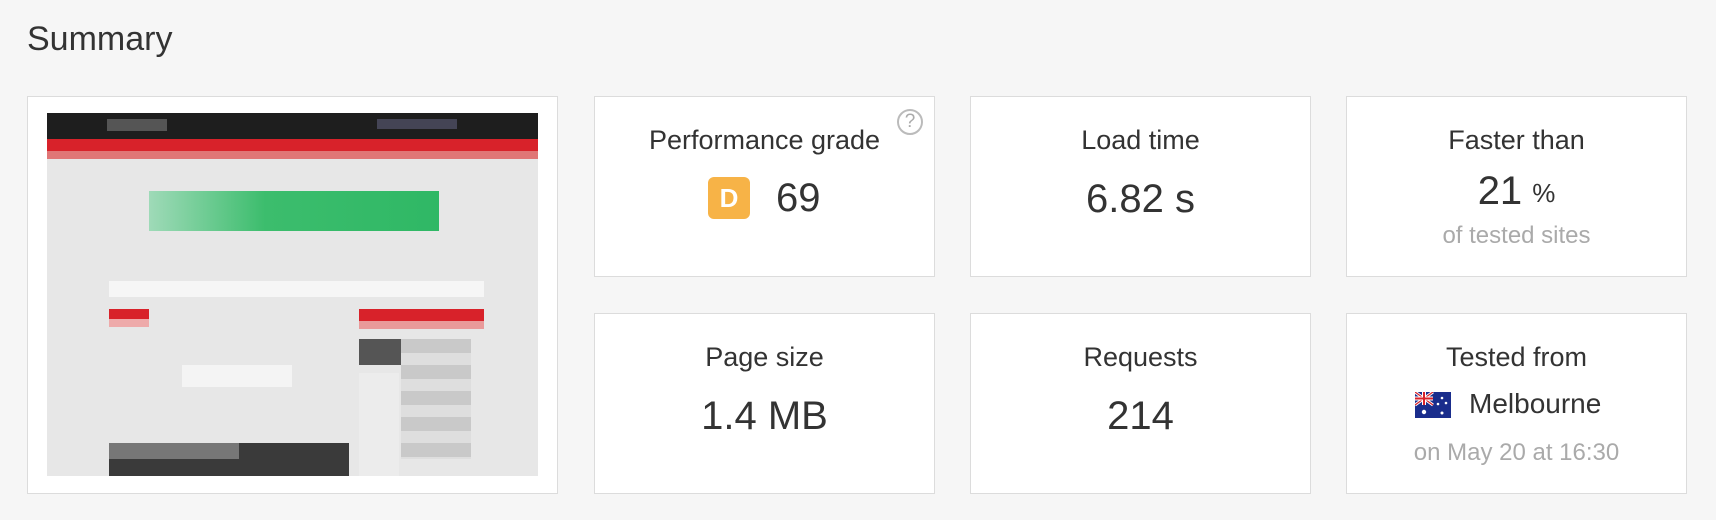 Image resolution: width=1716 pixels, height=520 pixels. I want to click on thumb-redbar, so click(292, 145).